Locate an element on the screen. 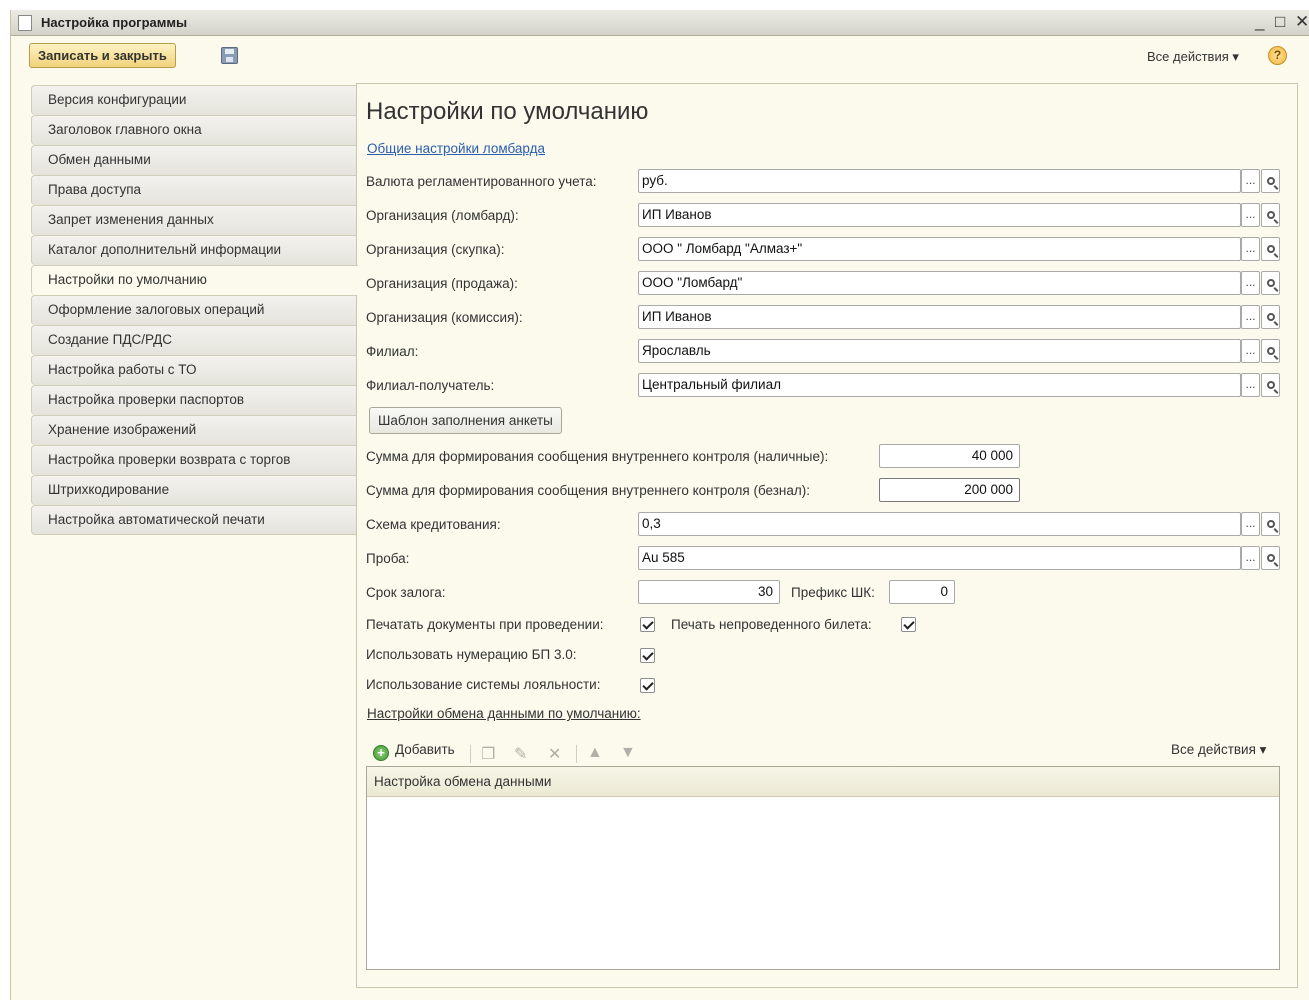  page-title: Настройки по умолчанию is located at coordinates (507, 111).